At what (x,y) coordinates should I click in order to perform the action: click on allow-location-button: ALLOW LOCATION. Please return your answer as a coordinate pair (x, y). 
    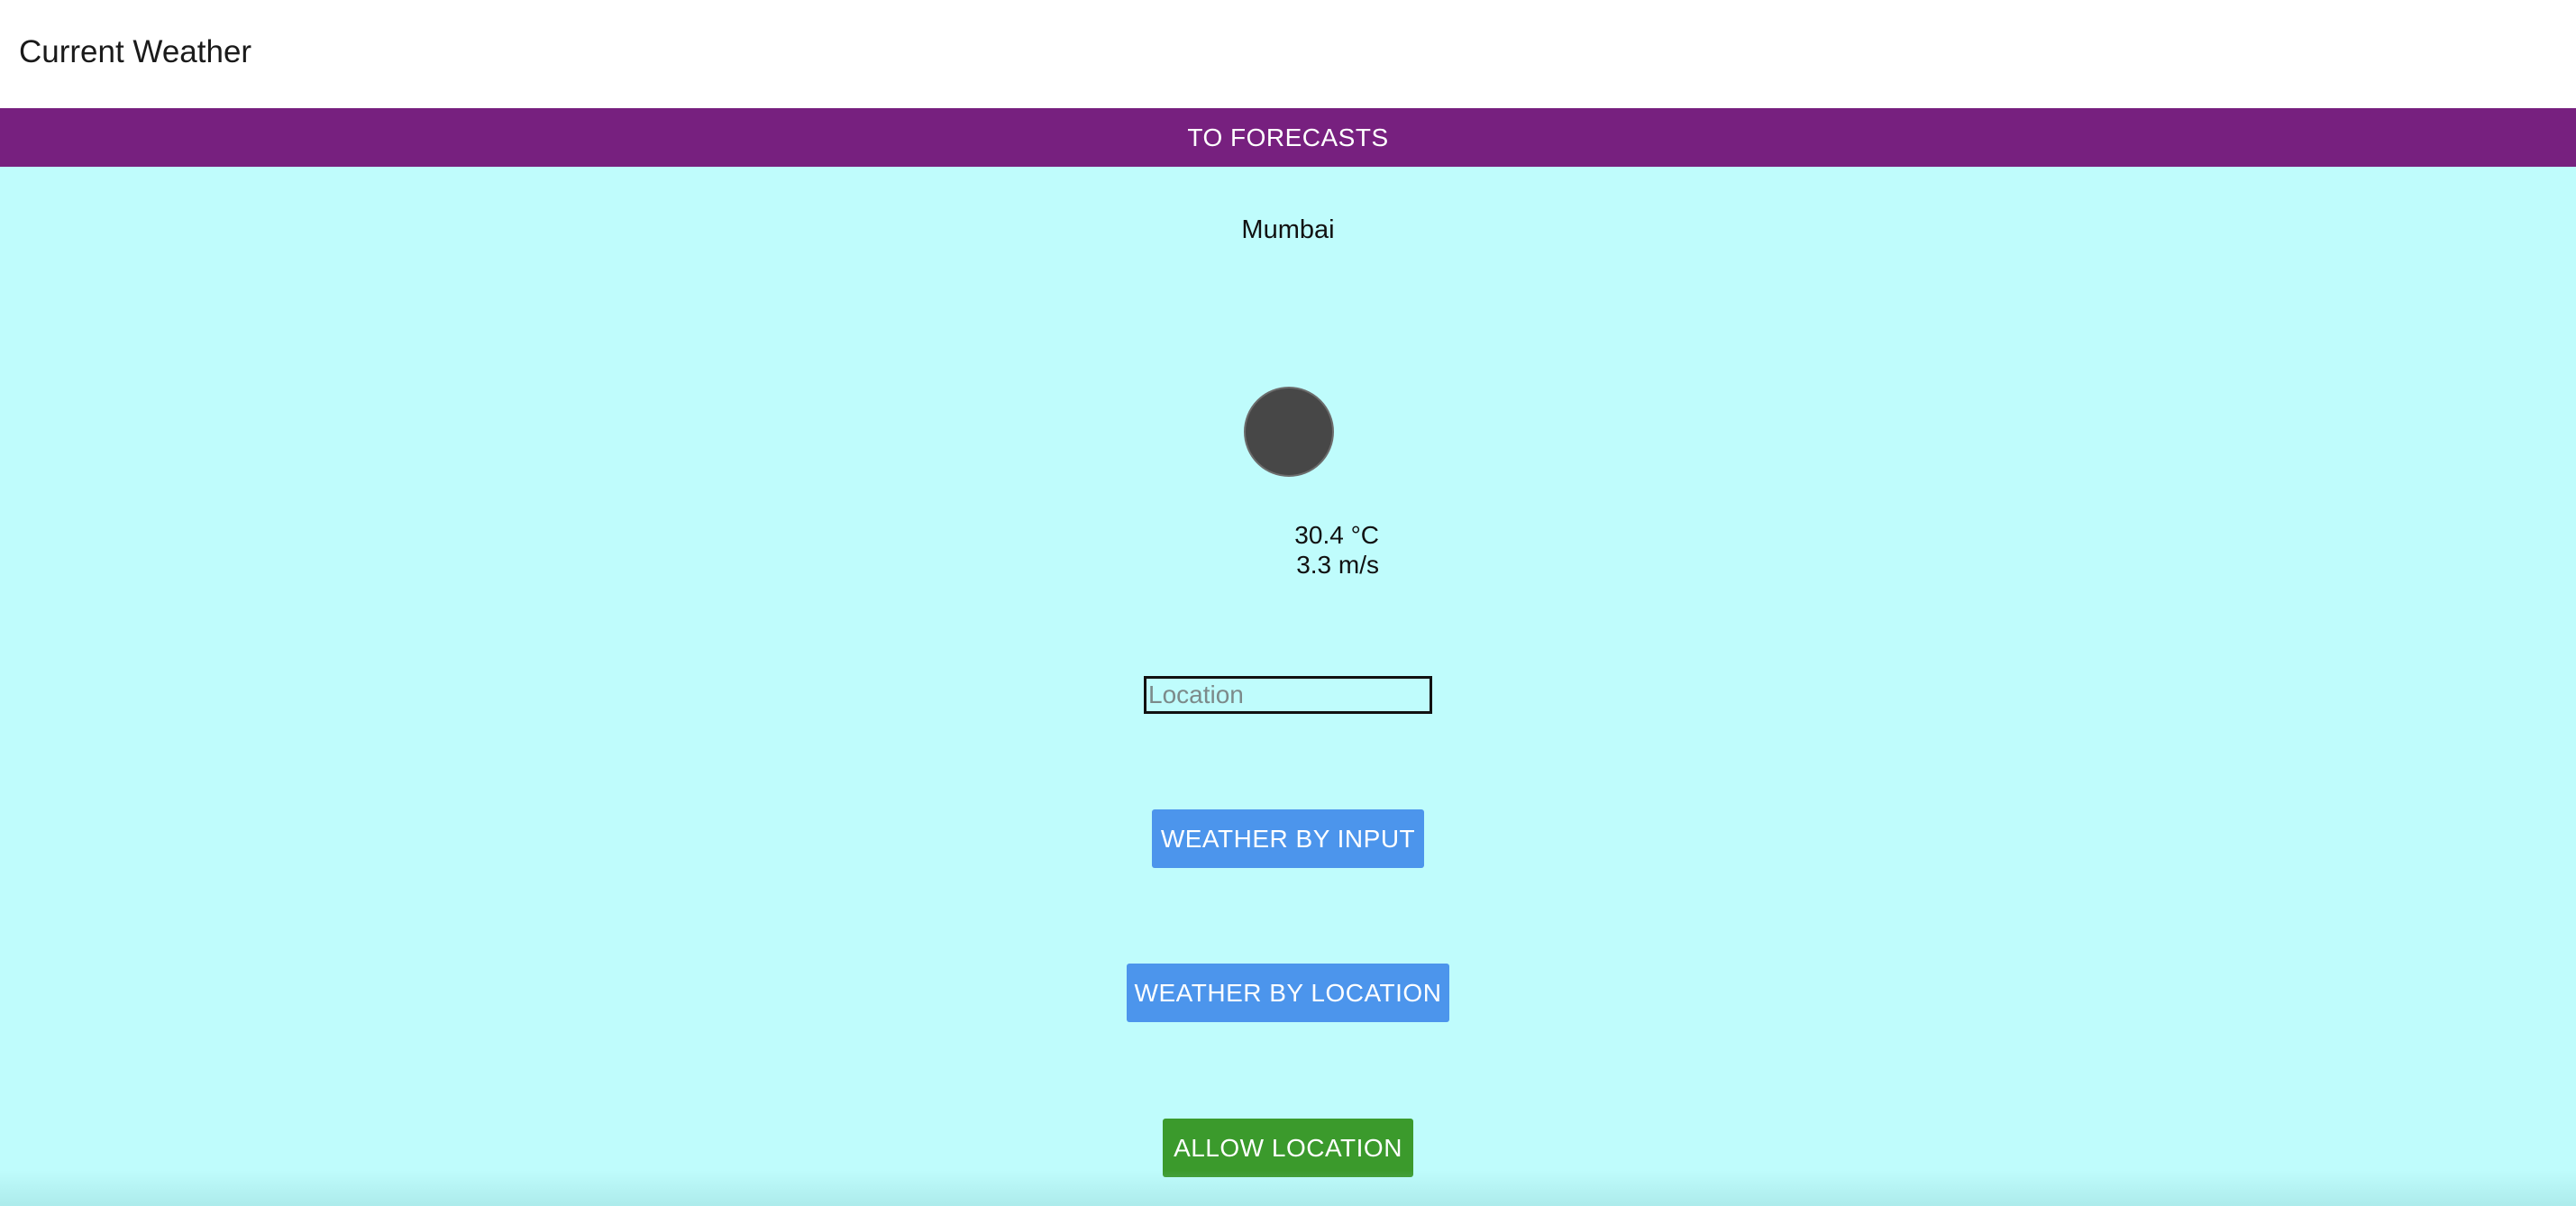
    Looking at the image, I should click on (1288, 1148).